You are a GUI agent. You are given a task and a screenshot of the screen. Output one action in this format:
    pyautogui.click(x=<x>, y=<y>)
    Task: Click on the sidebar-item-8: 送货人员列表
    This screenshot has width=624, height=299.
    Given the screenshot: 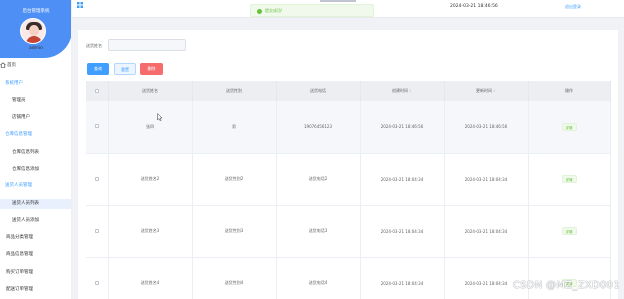 What is the action you would take?
    pyautogui.click(x=35, y=204)
    